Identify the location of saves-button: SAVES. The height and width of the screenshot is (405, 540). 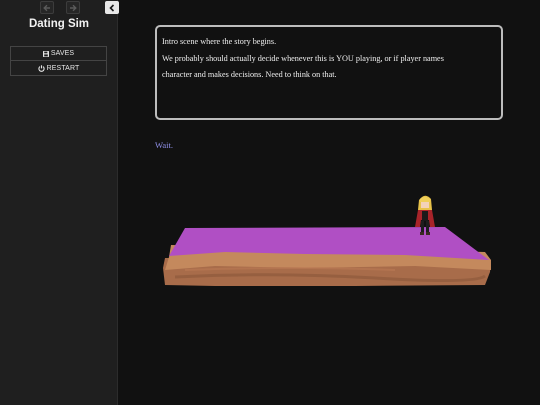
(58, 53).